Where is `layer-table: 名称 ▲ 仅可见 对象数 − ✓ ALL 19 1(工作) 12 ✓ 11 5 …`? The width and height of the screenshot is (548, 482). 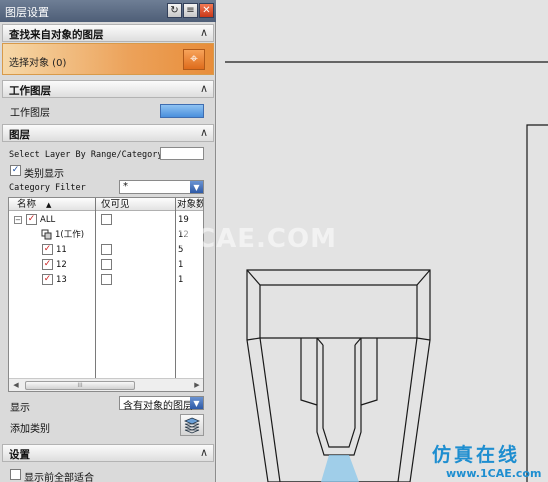 layer-table: 名称 ▲ 仅可见 对象数 − ✓ ALL 19 1(工作) 12 ✓ 11 5 … is located at coordinates (106, 294).